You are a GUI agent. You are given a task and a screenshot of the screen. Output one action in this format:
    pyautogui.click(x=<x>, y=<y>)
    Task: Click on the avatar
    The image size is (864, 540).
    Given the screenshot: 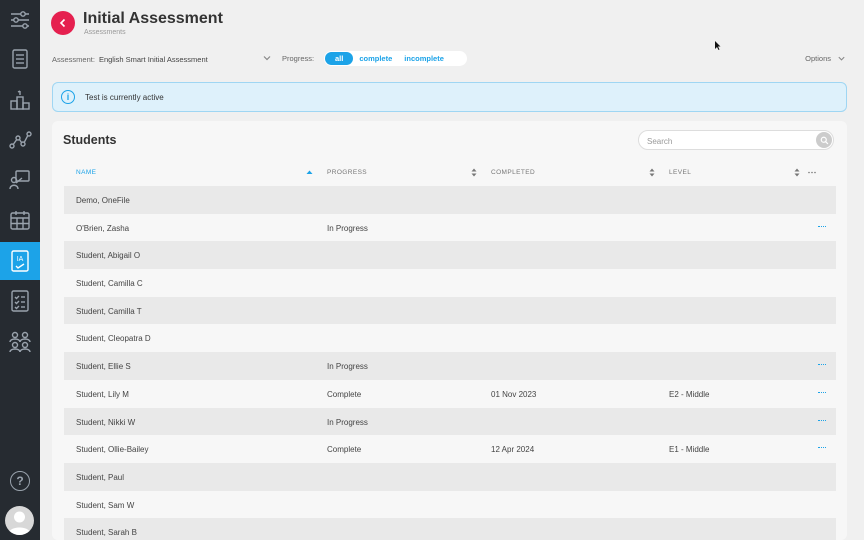 What is the action you would take?
    pyautogui.click(x=19, y=520)
    